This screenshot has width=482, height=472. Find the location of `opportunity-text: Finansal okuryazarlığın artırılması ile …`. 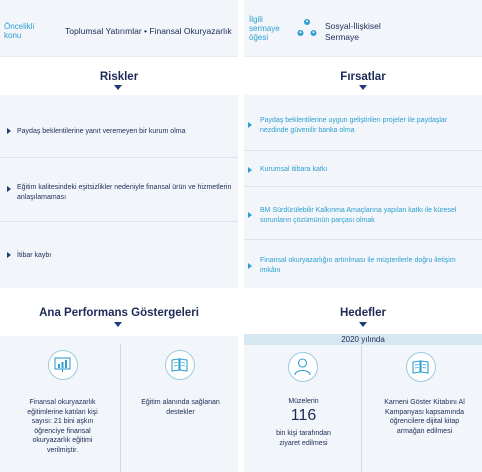

opportunity-text: Finansal okuryazarlığın artırılması ile … is located at coordinates (358, 265).